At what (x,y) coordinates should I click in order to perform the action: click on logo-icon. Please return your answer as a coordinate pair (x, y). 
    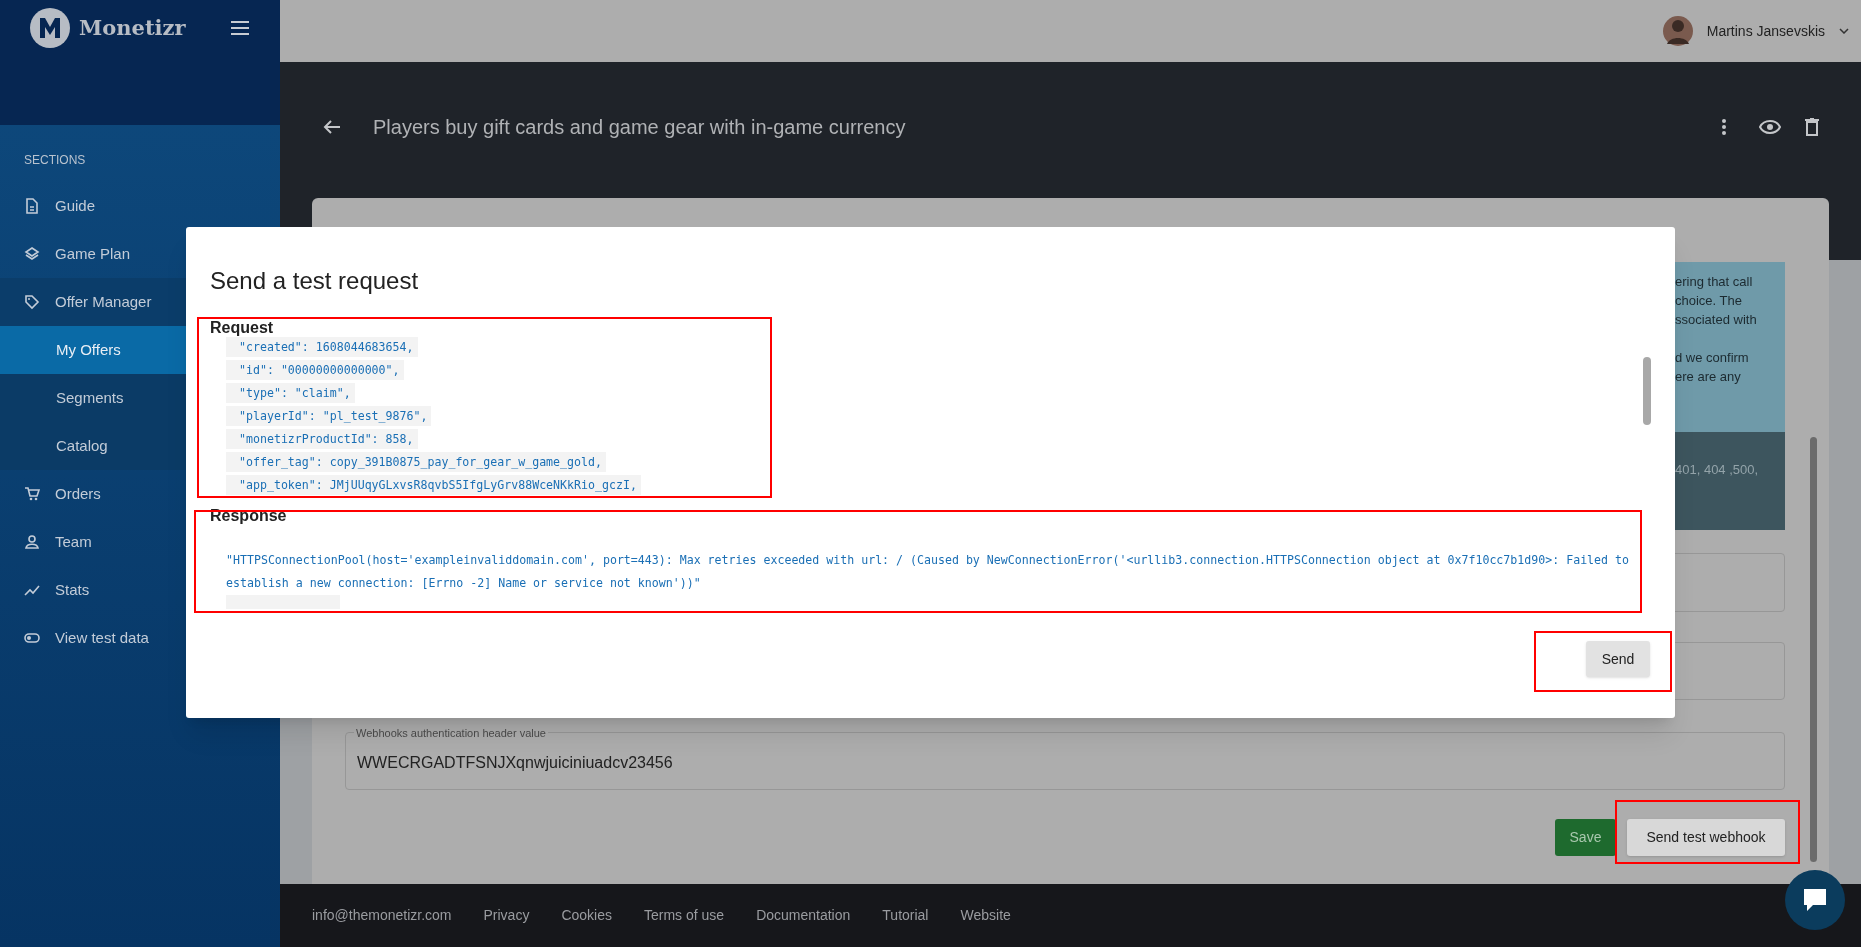
    Looking at the image, I should click on (50, 28).